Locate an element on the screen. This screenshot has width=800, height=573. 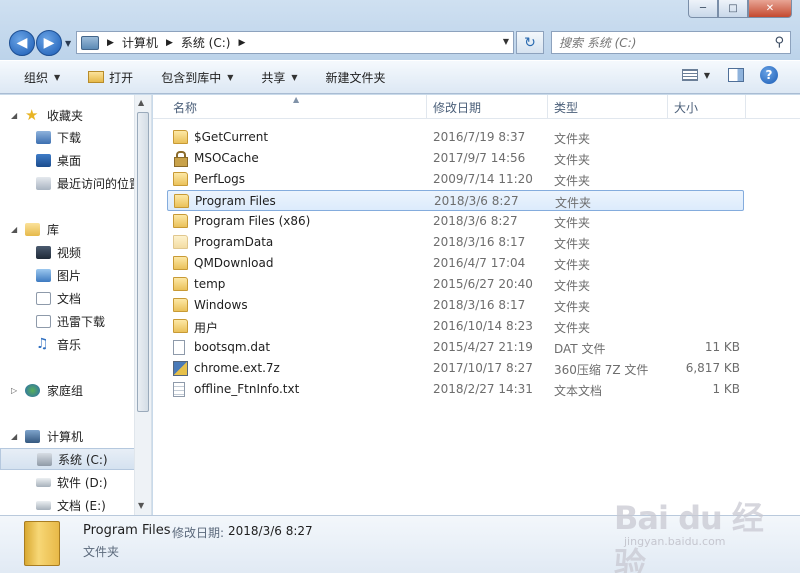
view-options-icon is located at coordinates (689, 75).